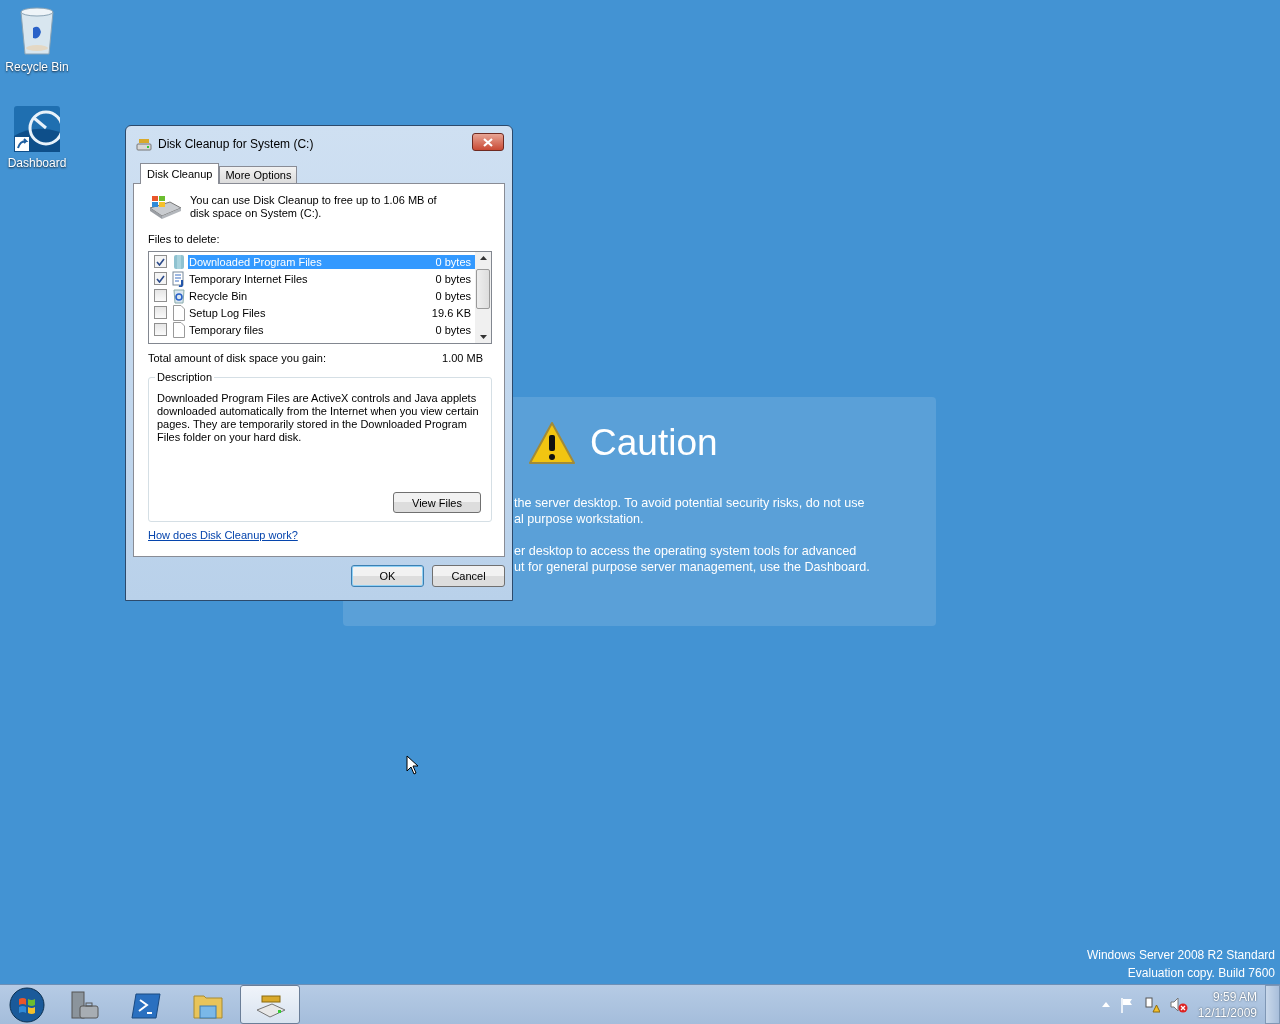 The image size is (1280, 1024). I want to click on close-button, so click(488, 142).